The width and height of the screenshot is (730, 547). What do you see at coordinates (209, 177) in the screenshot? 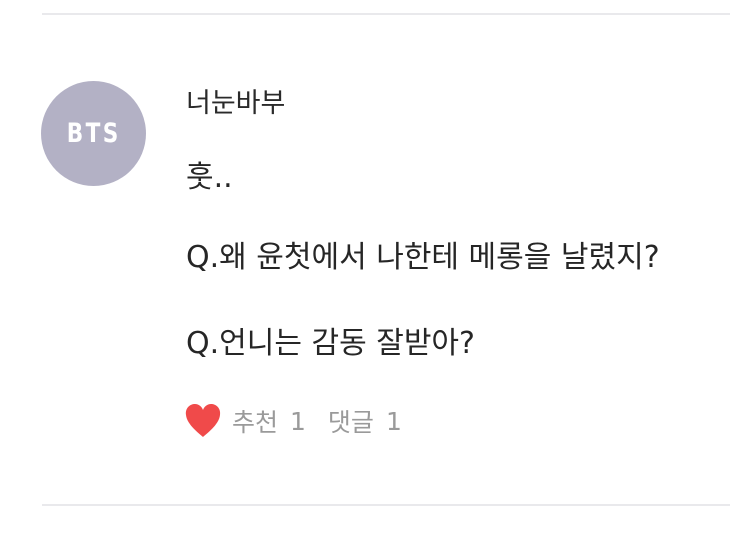
I see `comment-text-line: 훗..` at bounding box center [209, 177].